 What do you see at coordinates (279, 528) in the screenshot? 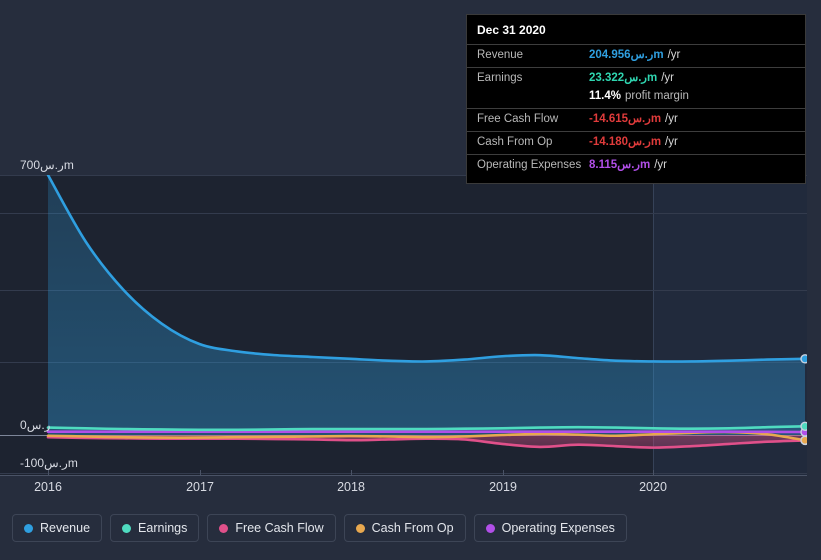
I see `legend-item-label: Free Cash Flow` at bounding box center [279, 528].